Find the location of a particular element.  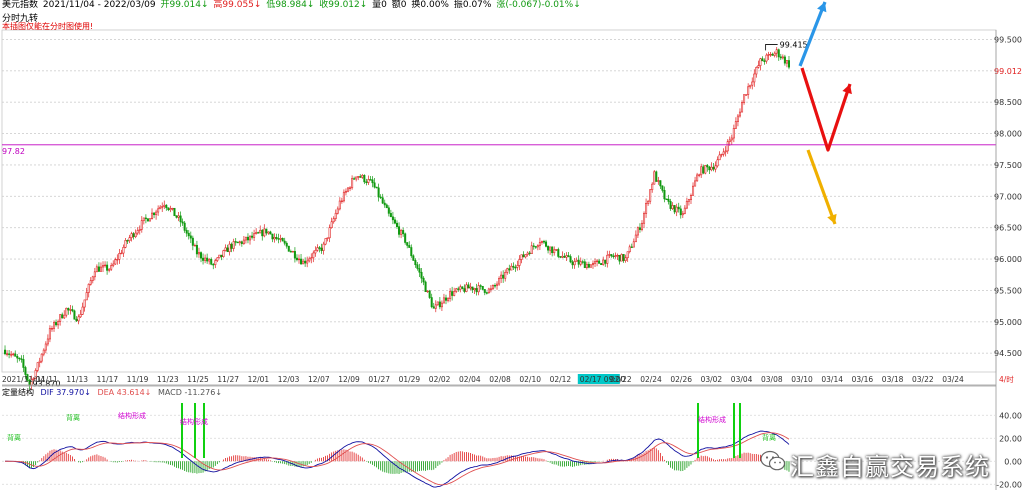

x-tick-label: 01/27 is located at coordinates (379, 379).